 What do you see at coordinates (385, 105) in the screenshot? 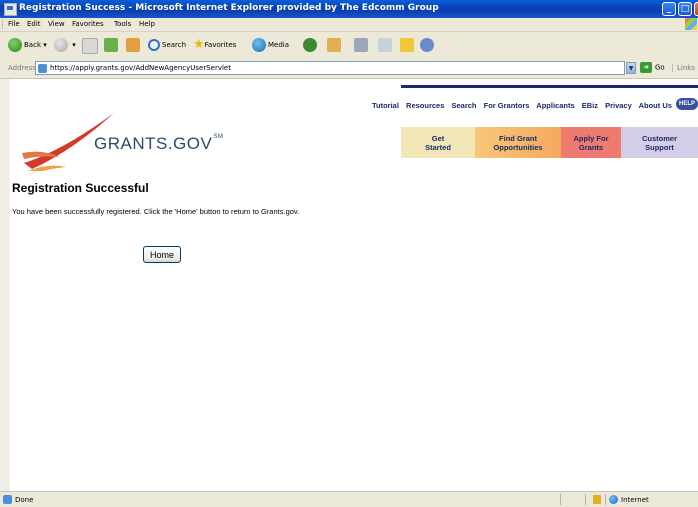
I see `nav-tutorial: Tutorial` at bounding box center [385, 105].